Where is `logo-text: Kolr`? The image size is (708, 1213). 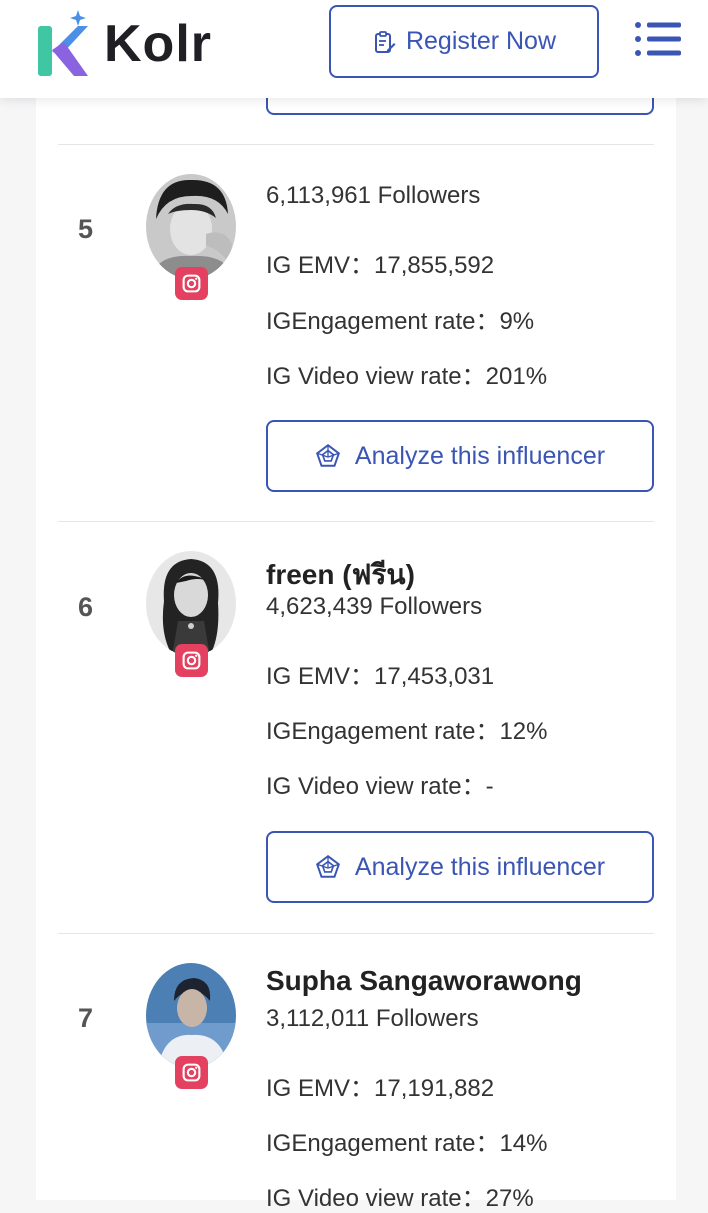 logo-text: Kolr is located at coordinates (158, 44).